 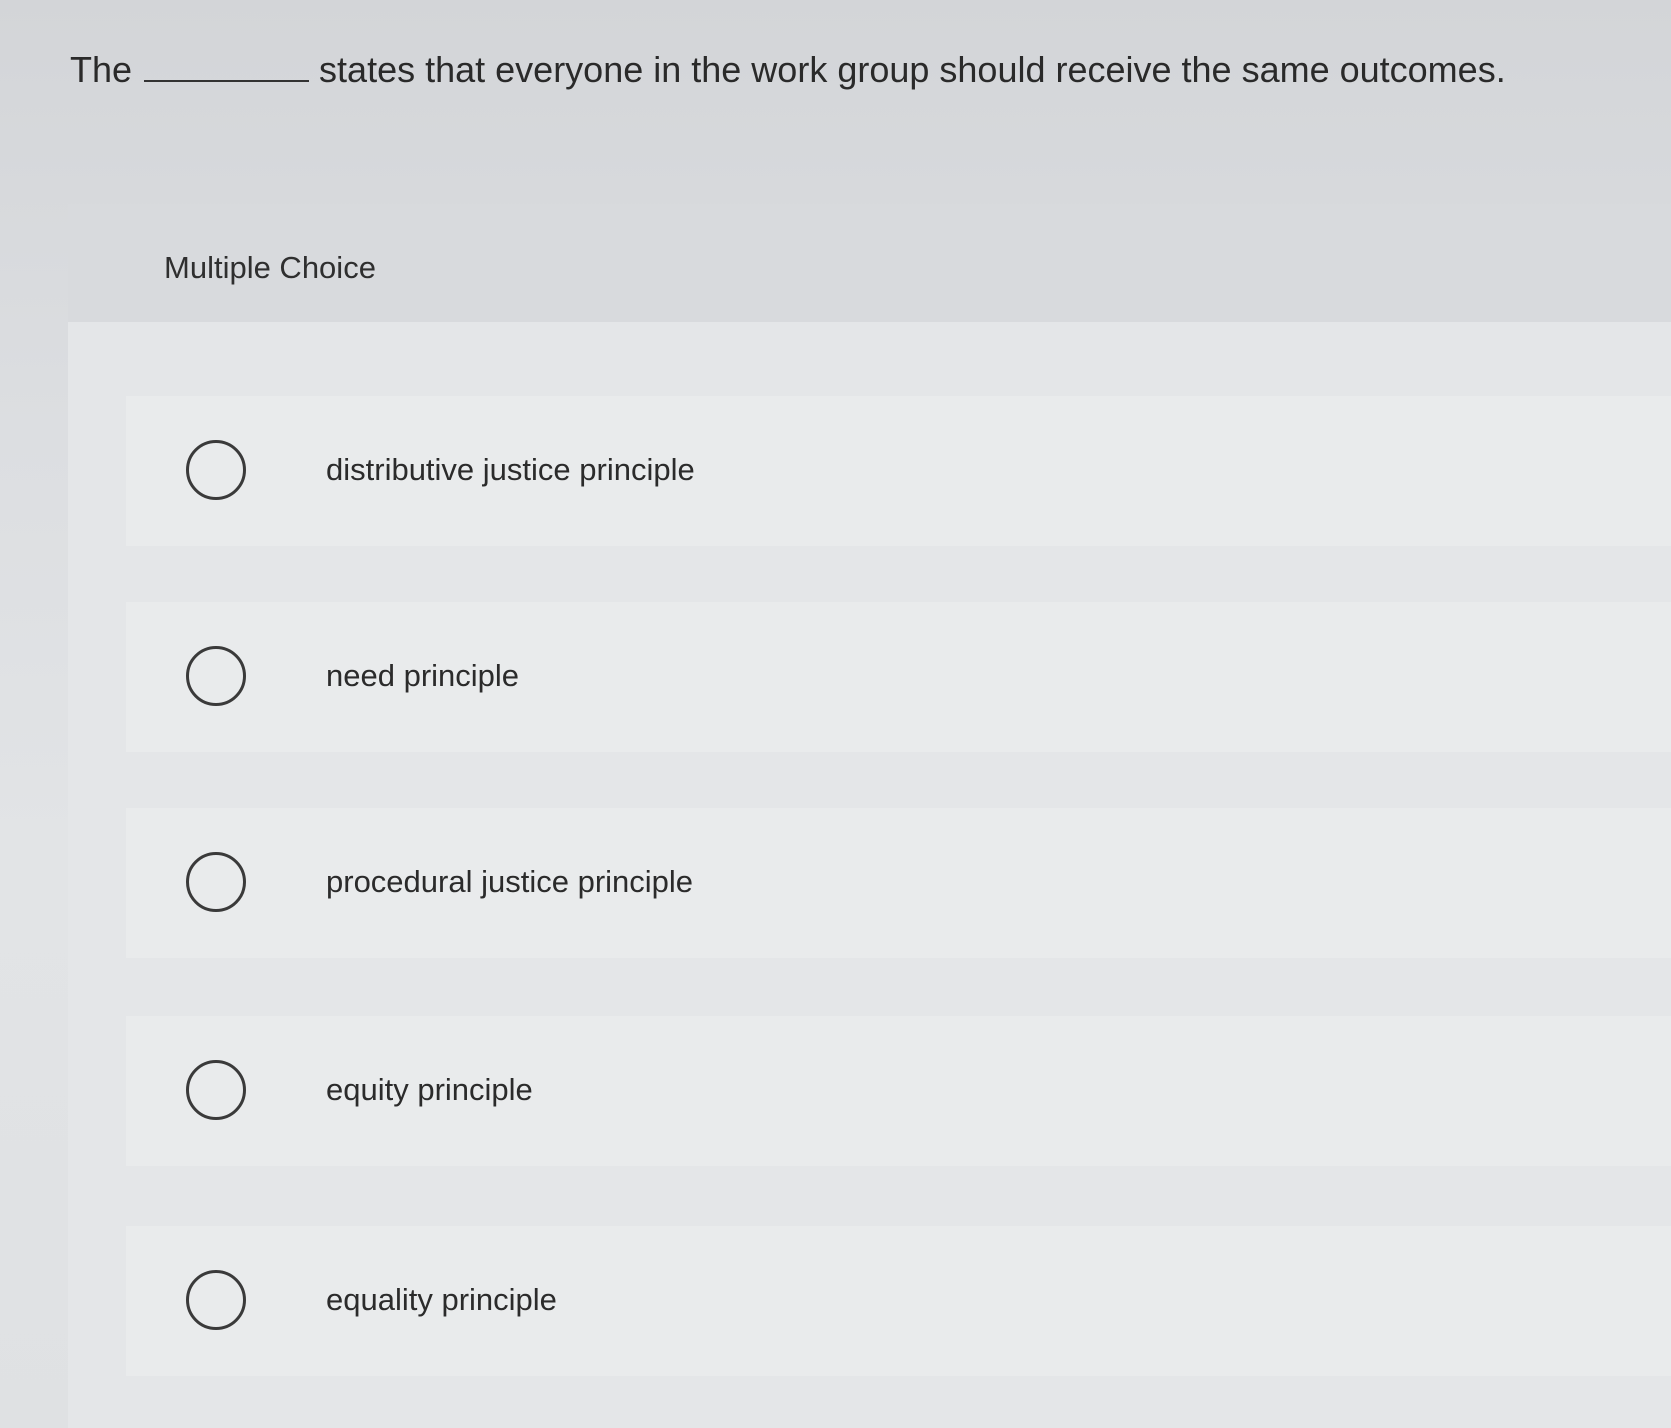 I want to click on option-equality: equality principle, so click(x=898, y=1301).